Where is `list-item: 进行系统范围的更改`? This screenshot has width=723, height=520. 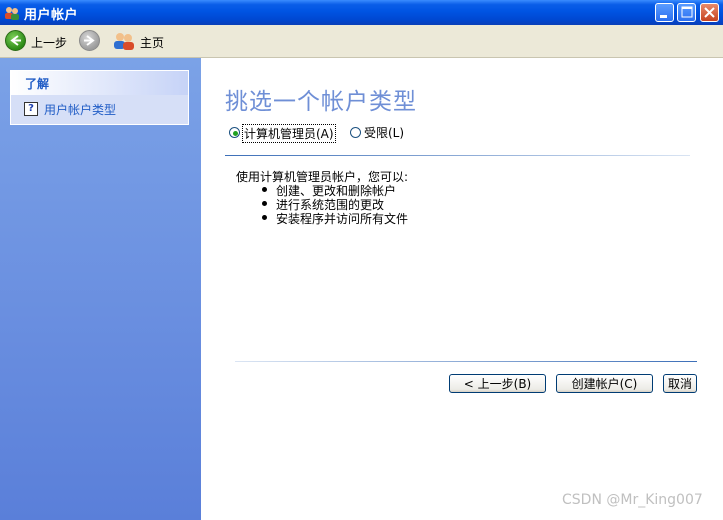 list-item: 进行系统范围的更改 is located at coordinates (334, 204).